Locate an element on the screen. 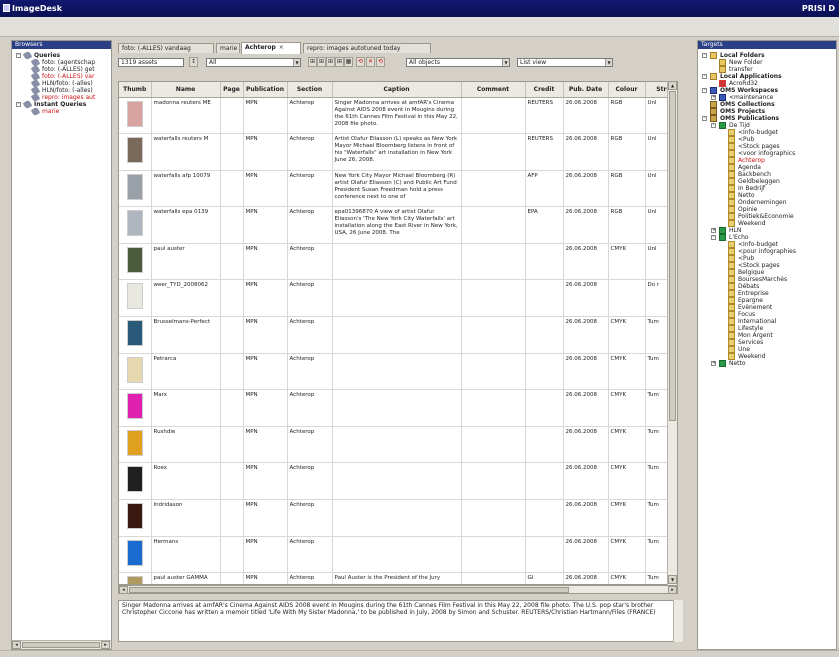  tree-item: - De Tijd is located at coordinates (767, 125).